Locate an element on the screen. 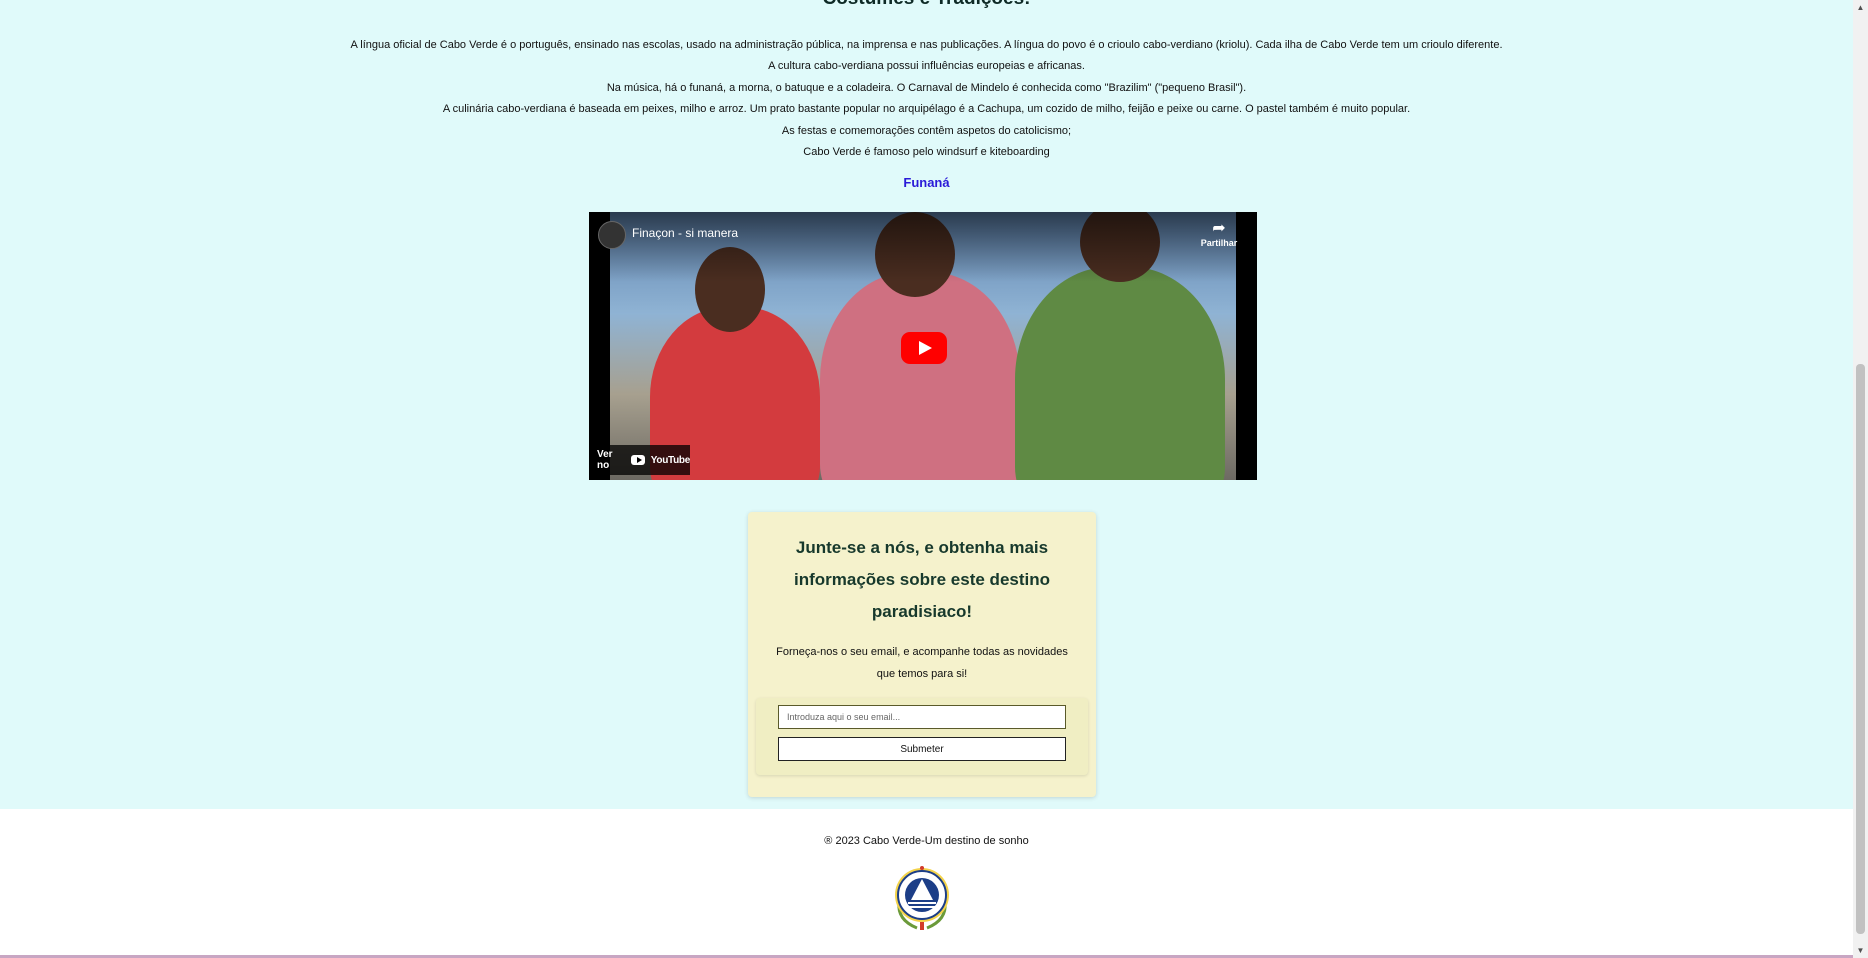 Image resolution: width=1868 pixels, height=958 pixels. youtube-logo-icon is located at coordinates (638, 460).